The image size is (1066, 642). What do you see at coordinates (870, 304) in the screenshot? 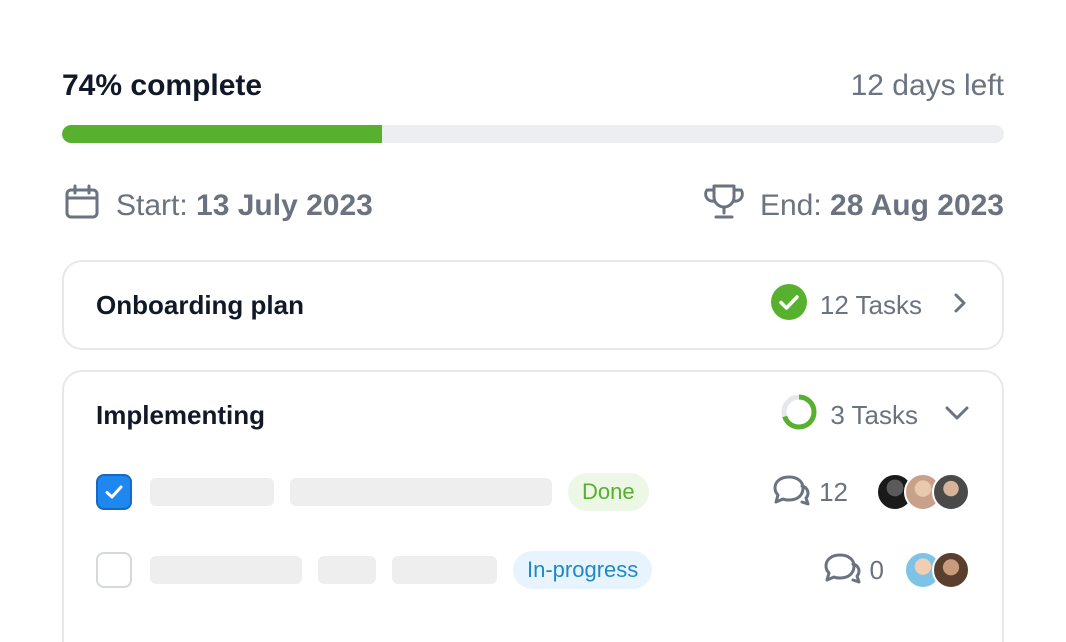
I see `task-count: 12 Tasks` at bounding box center [870, 304].